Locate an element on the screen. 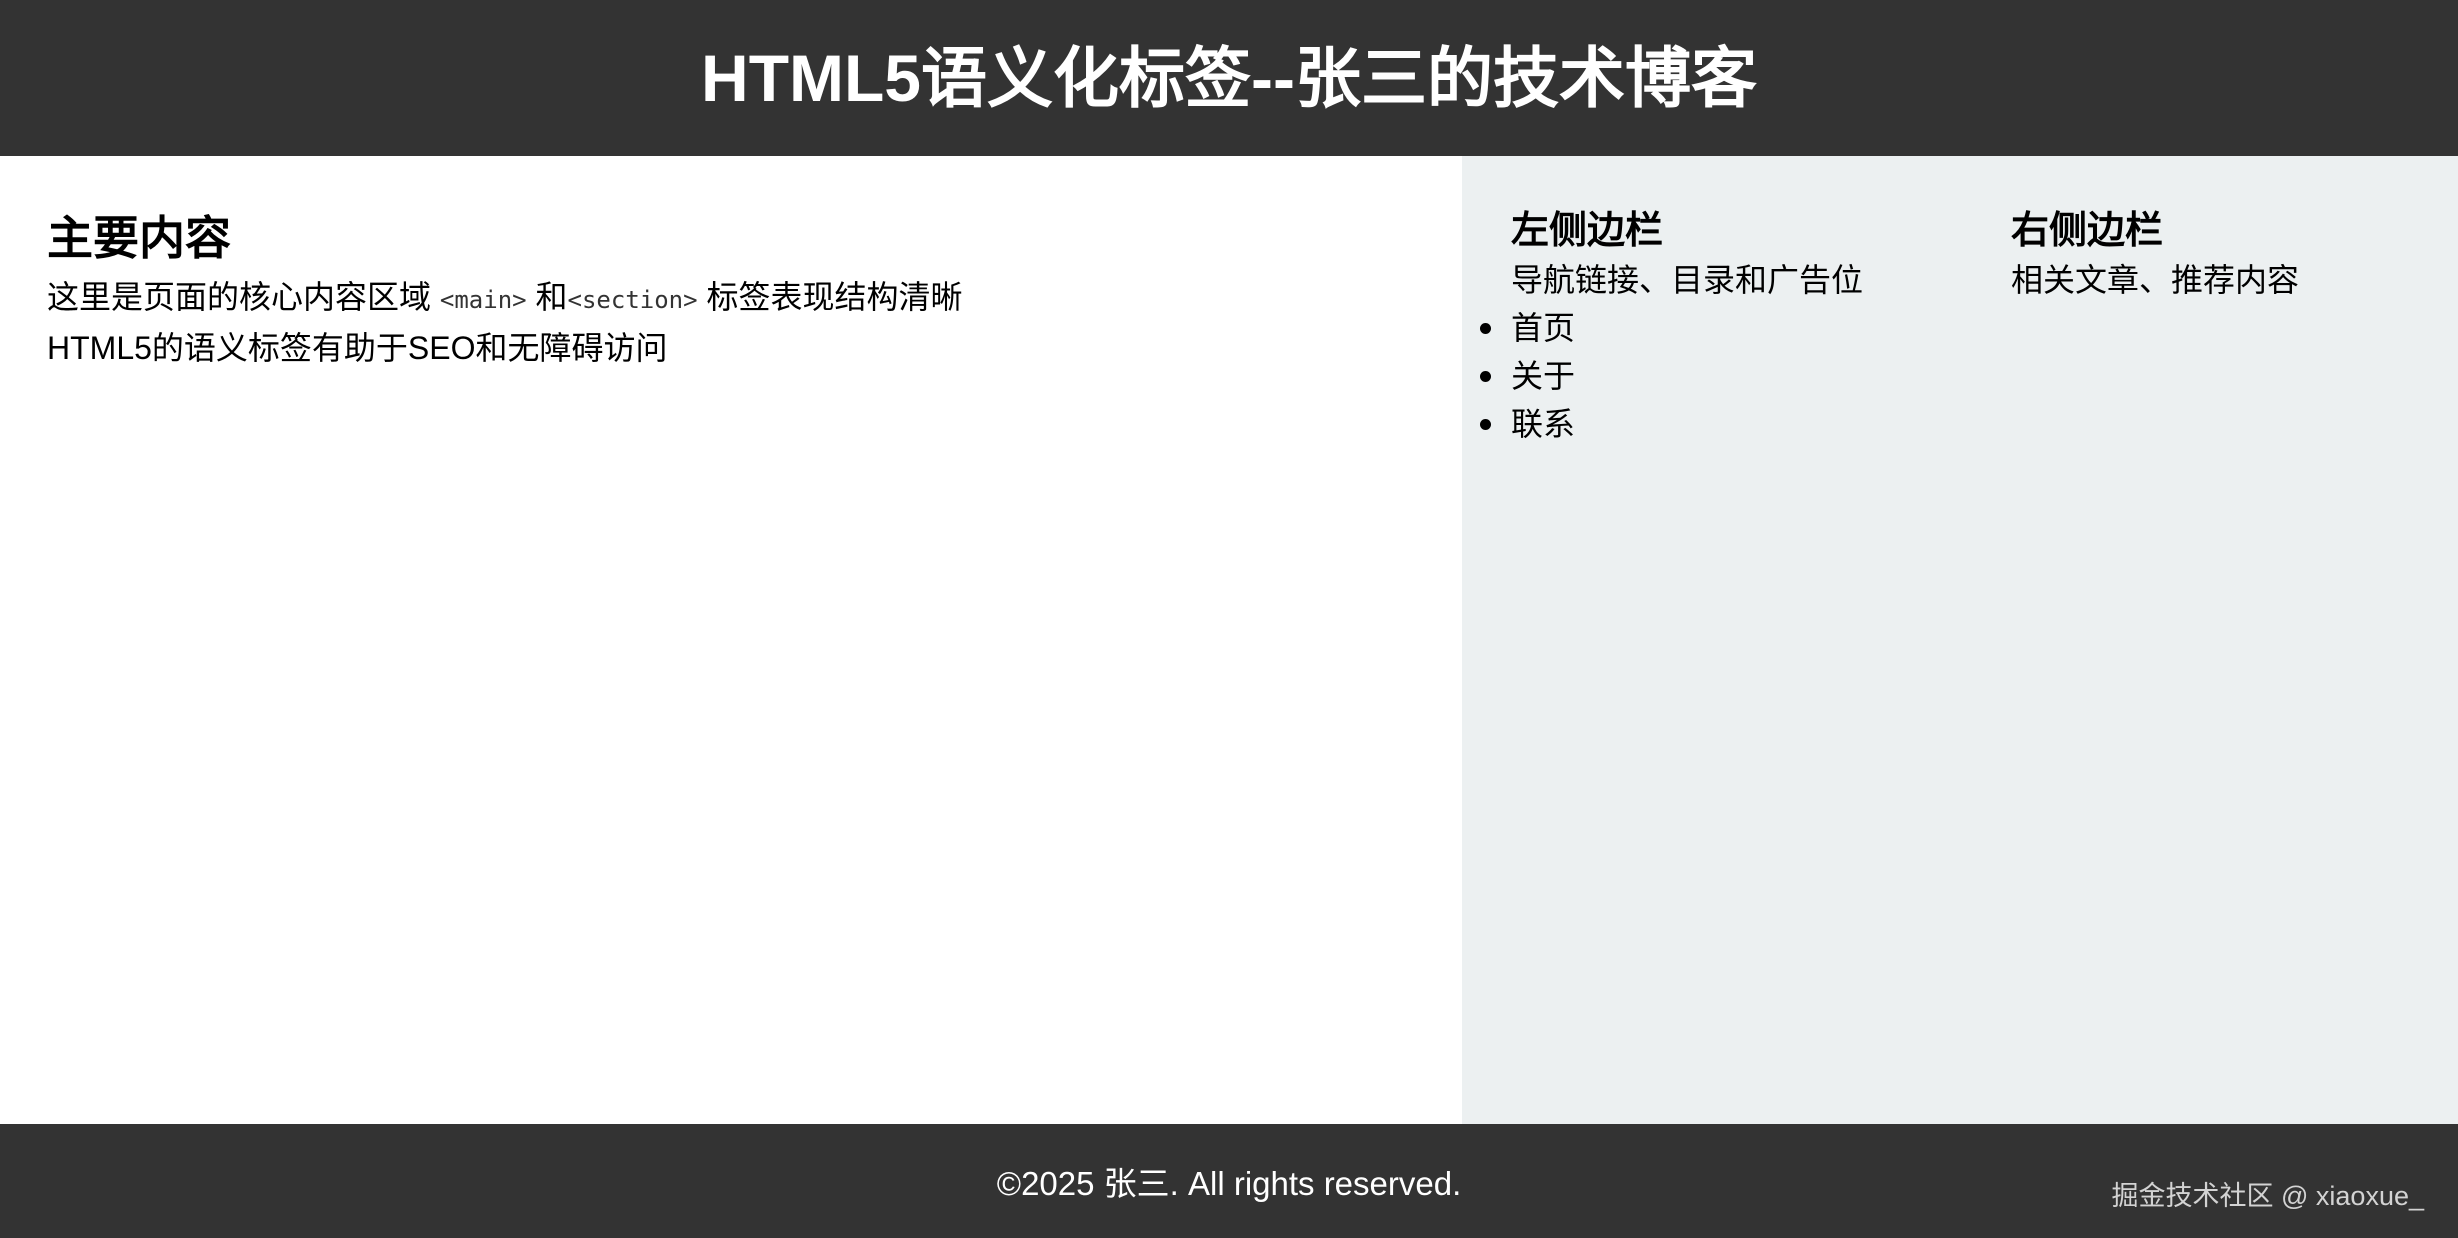  nav-item-home: 首页 is located at coordinates (1735, 328).